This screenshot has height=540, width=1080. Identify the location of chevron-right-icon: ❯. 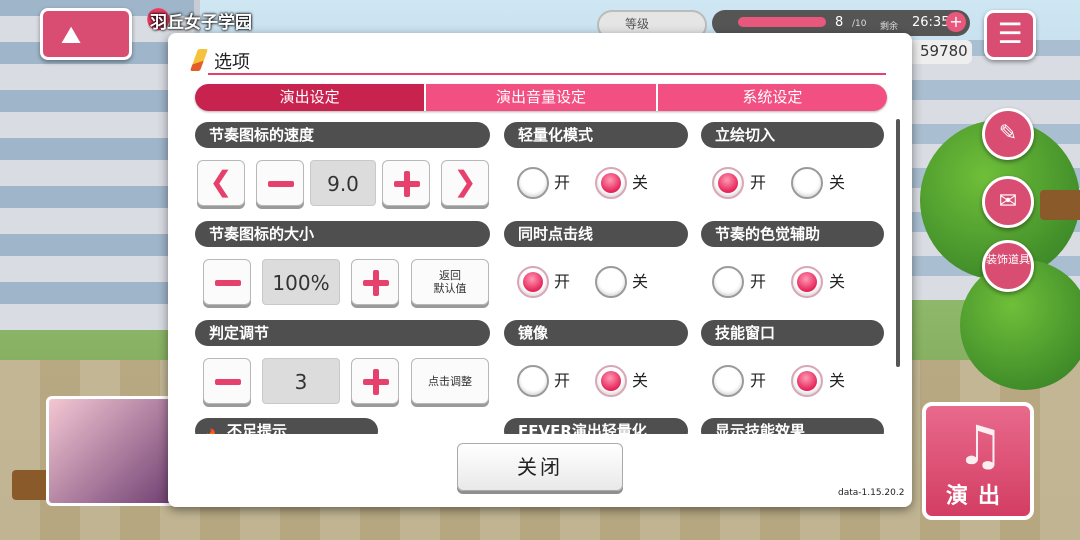
(465, 181).